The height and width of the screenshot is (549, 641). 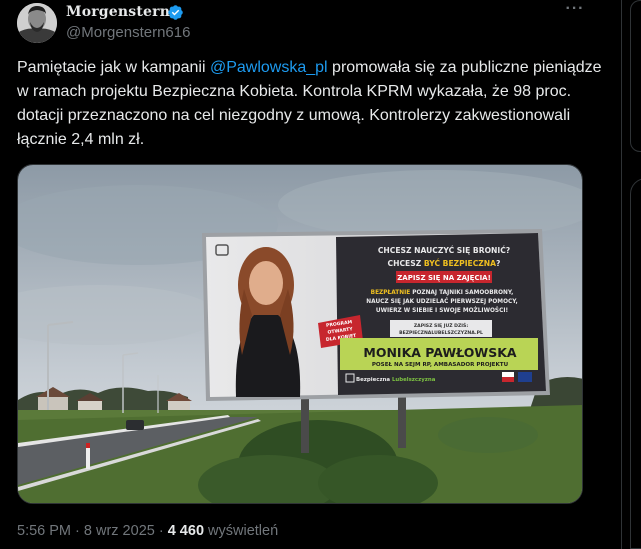 What do you see at coordinates (441, 325) in the screenshot?
I see `billboard-signup: ZAPISZ SIĘ JUŻ DZIŚ:` at bounding box center [441, 325].